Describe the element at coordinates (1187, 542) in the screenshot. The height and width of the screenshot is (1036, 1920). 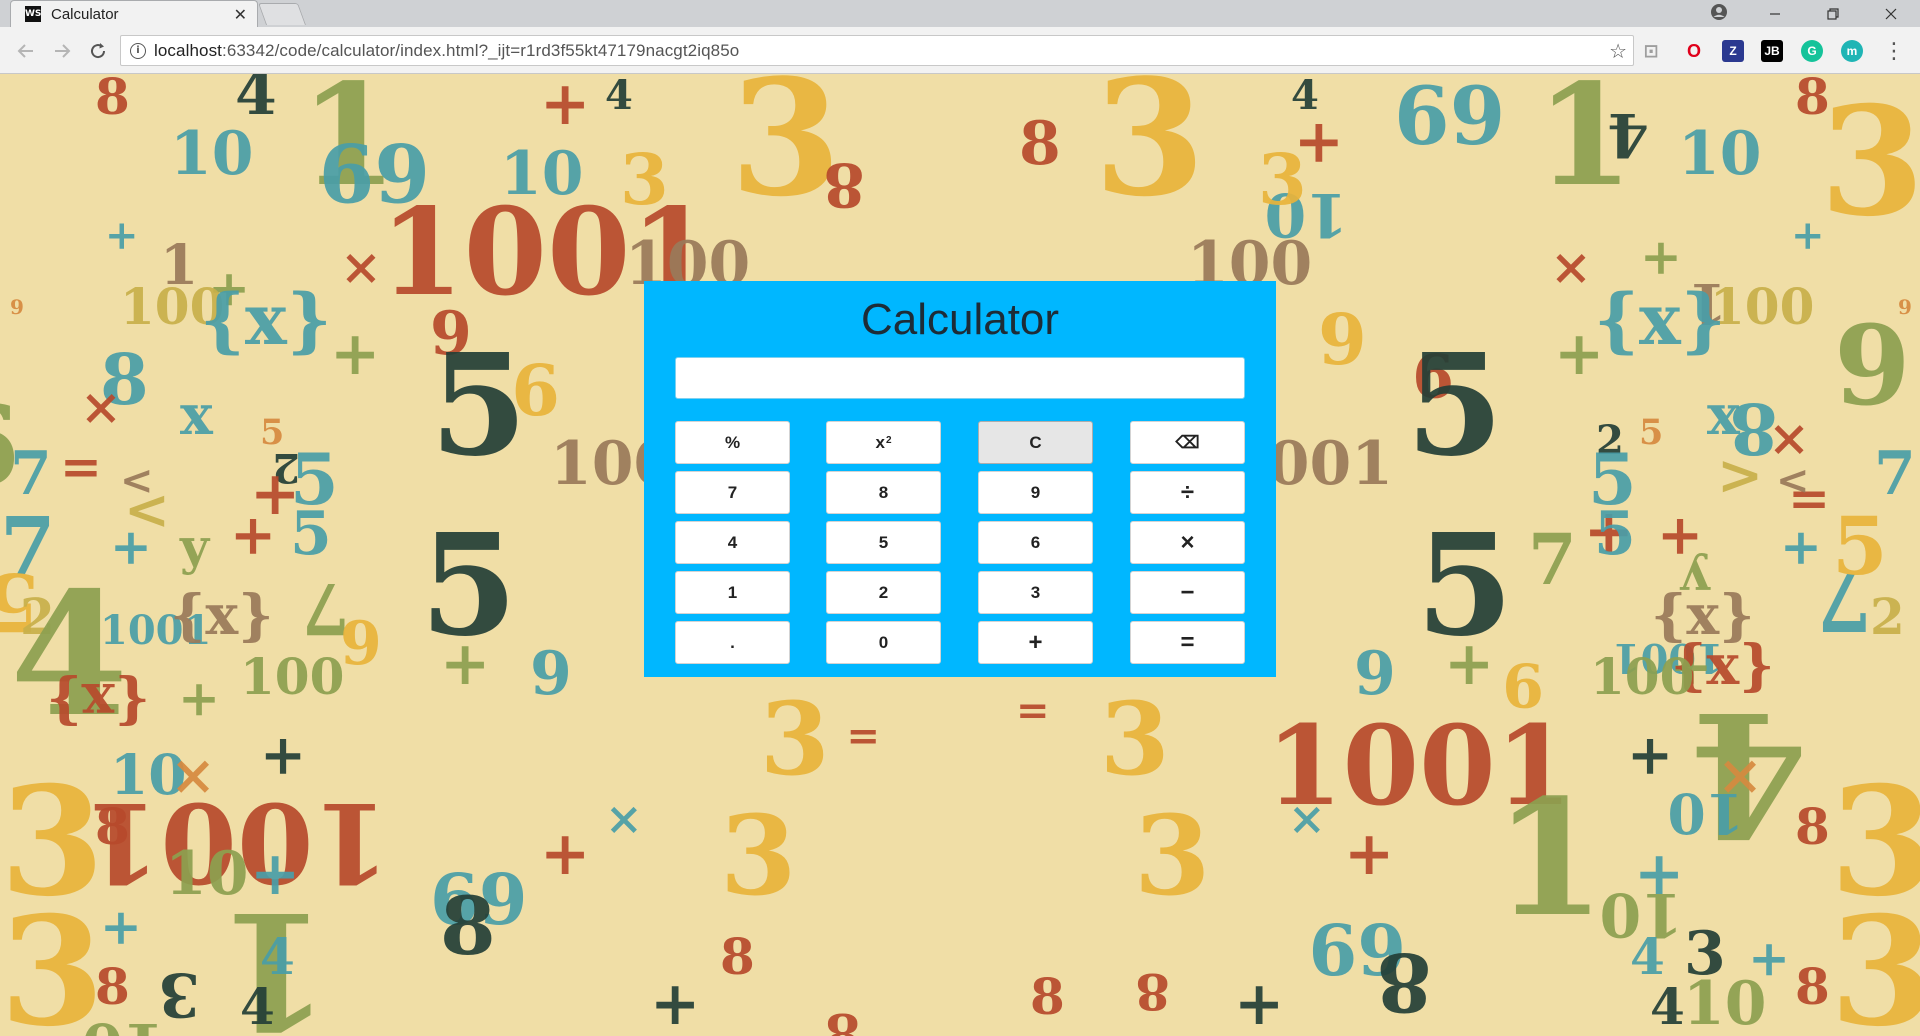
I see `multiply-button: ×` at that location.